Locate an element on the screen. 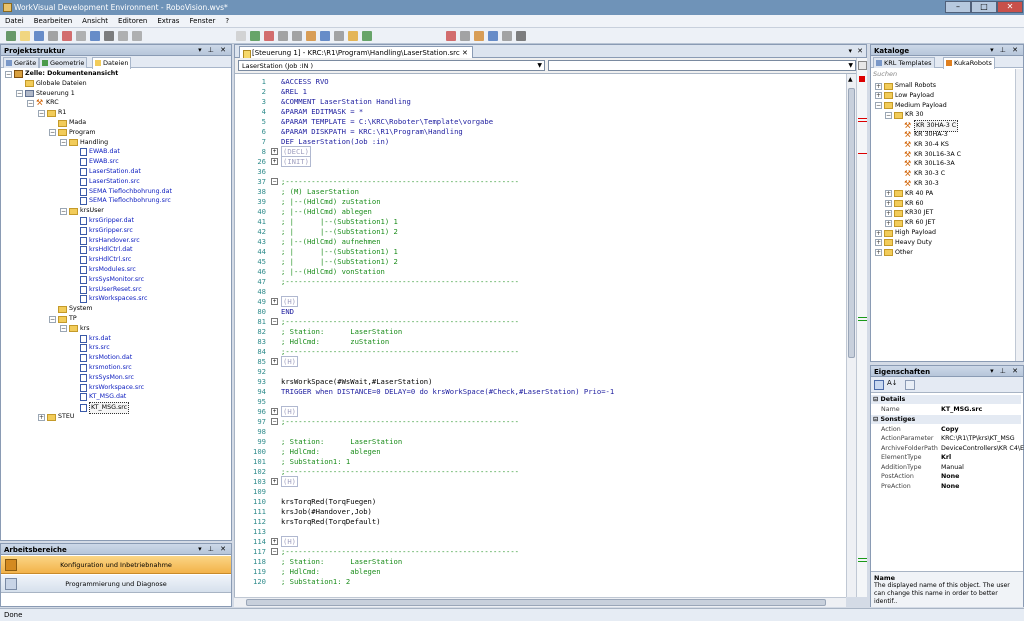 The image size is (1024, 621). tree-item: + Low Payload is located at coordinates (904, 96).